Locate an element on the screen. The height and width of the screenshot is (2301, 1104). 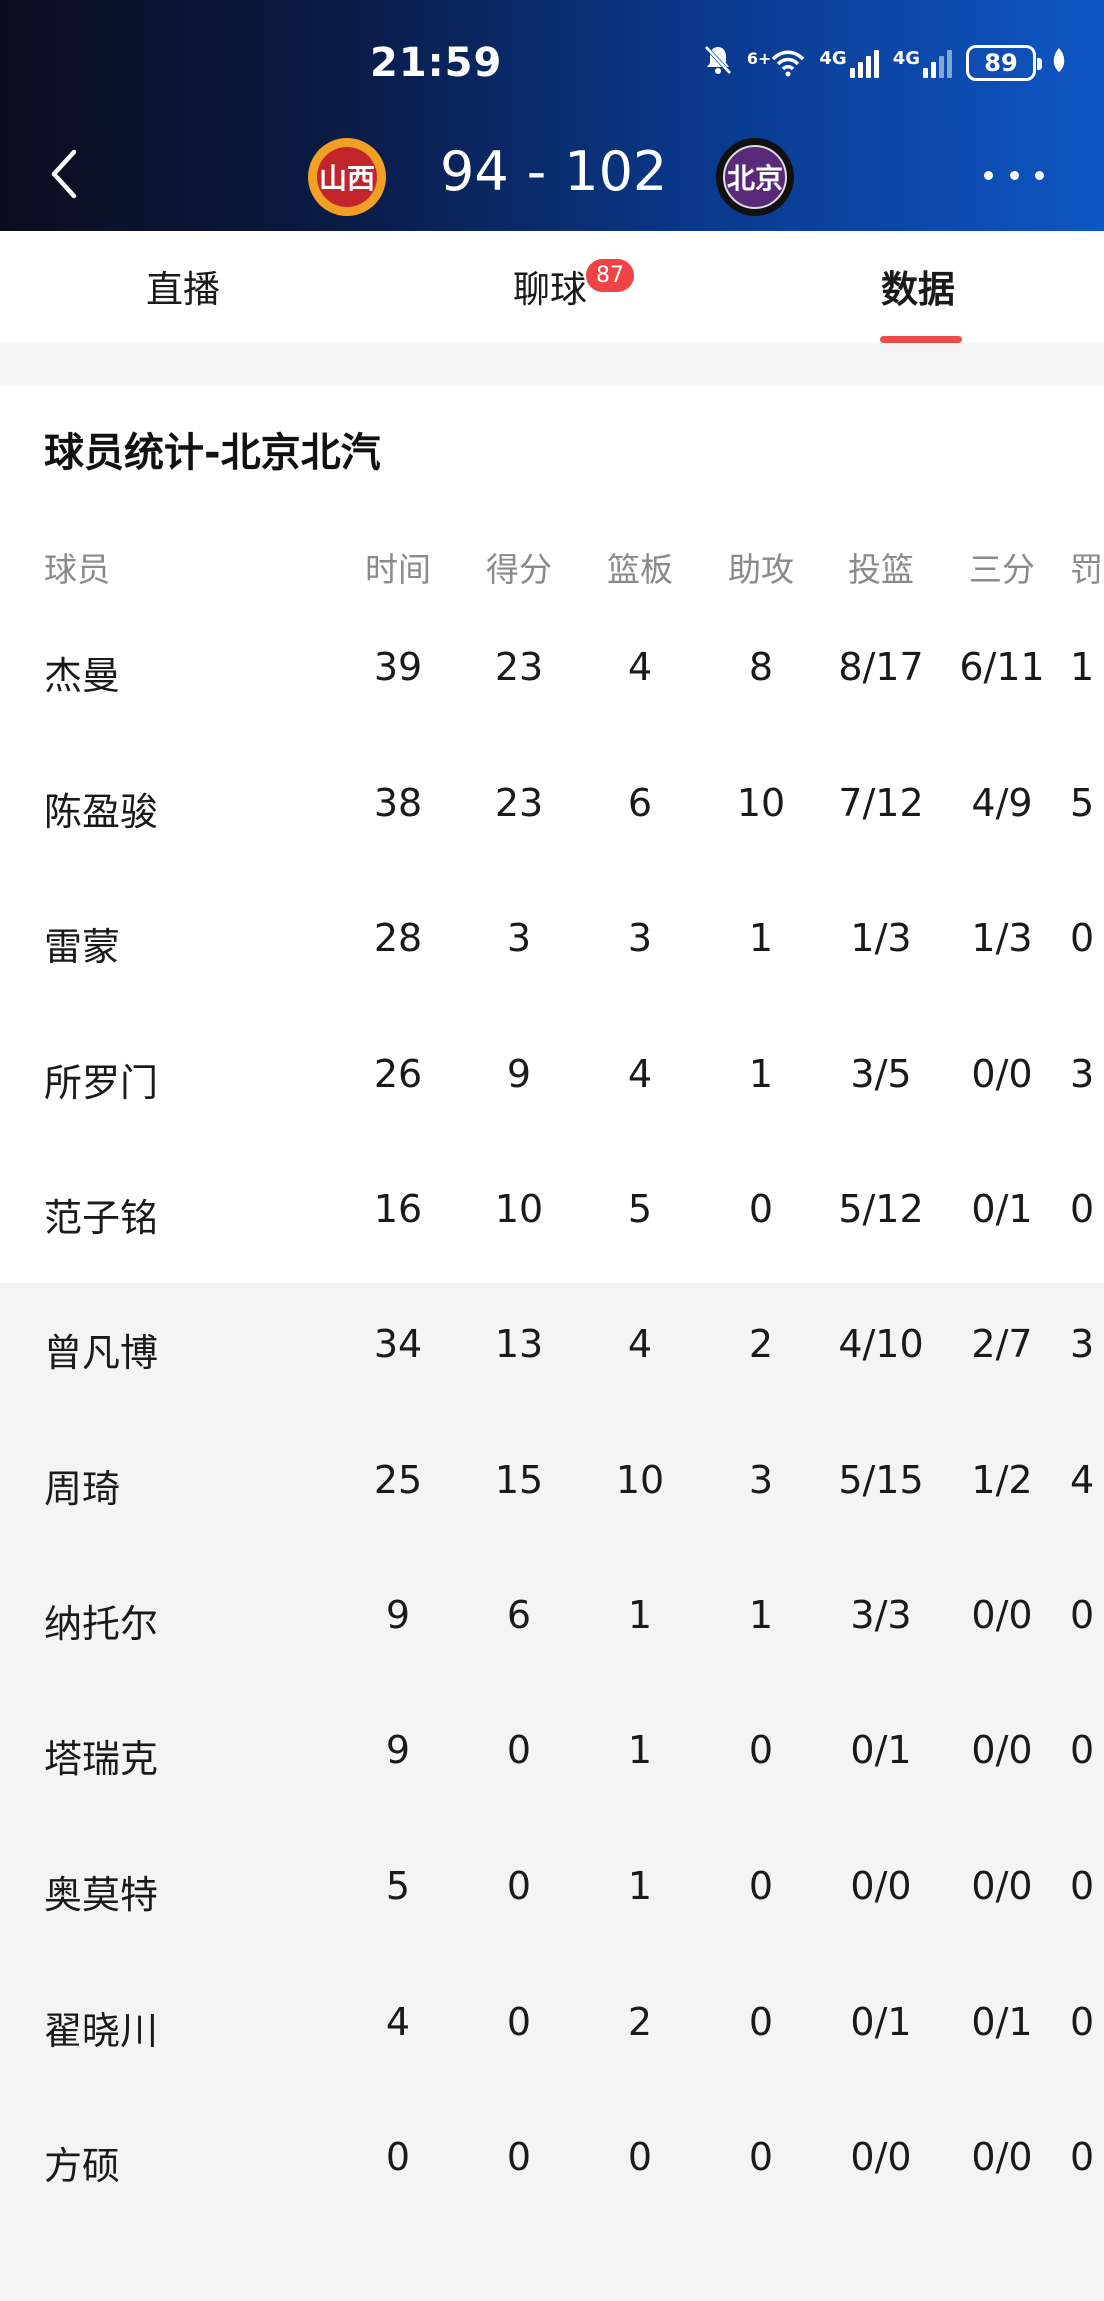
stat-minutes: 34 is located at coordinates (398, 1344).